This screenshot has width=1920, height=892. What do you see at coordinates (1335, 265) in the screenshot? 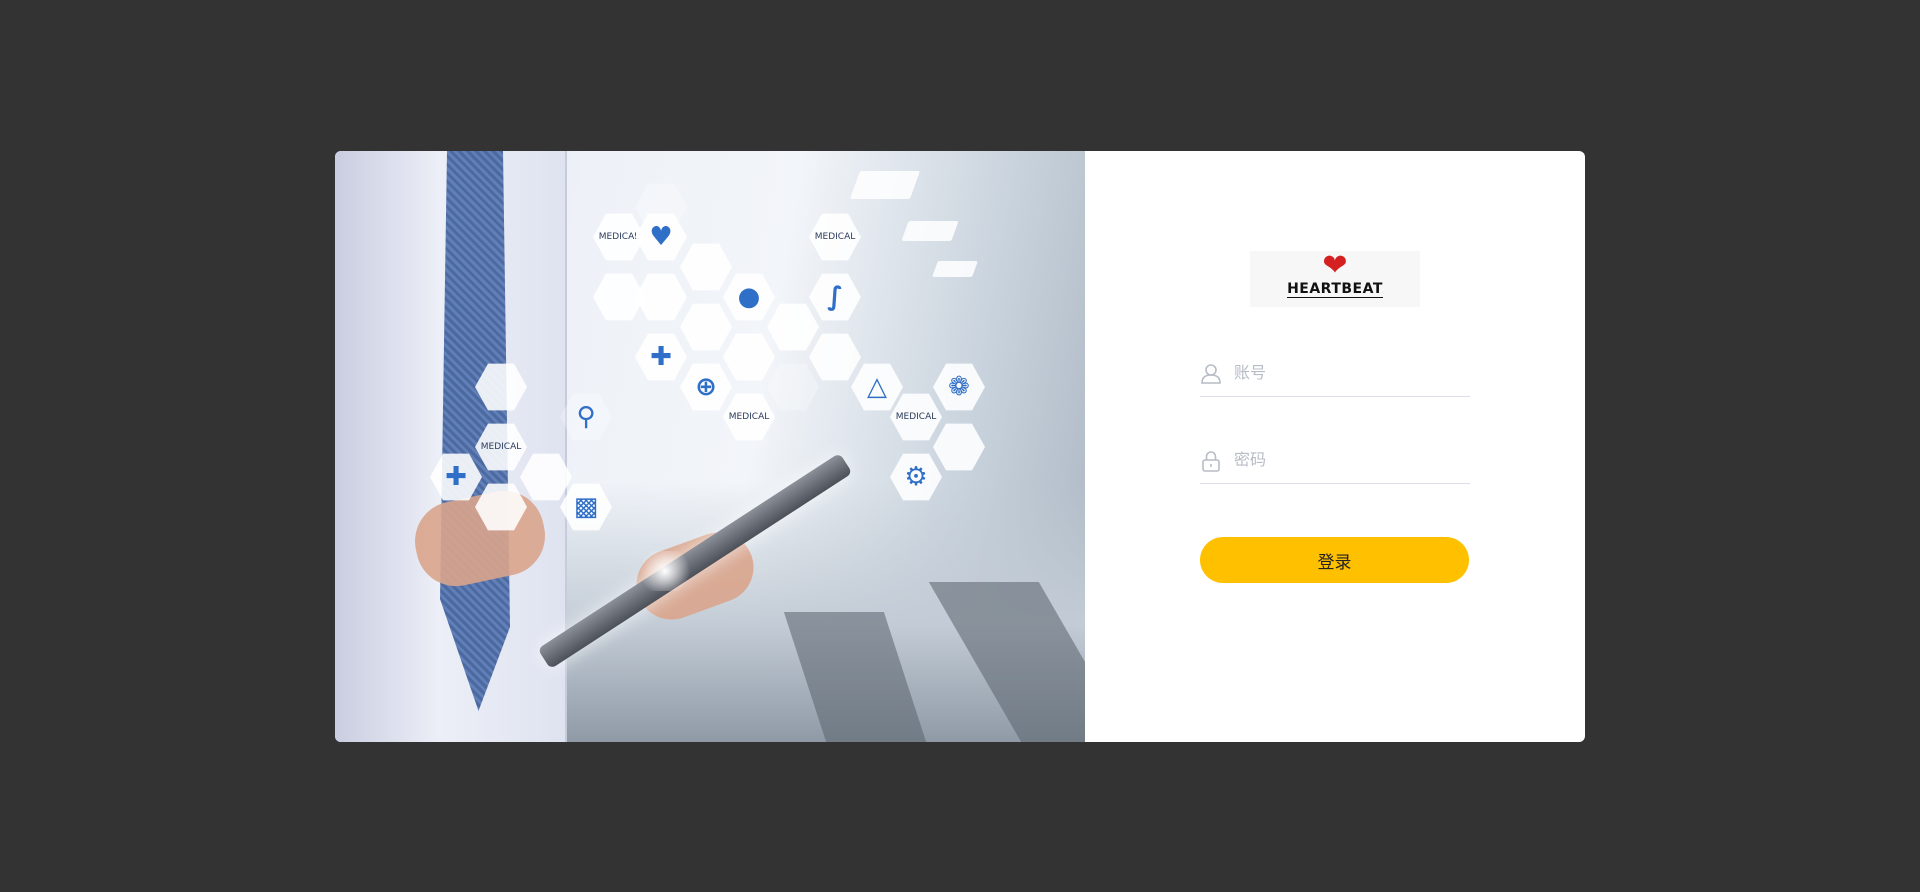
I see `heart-logo-icon: ❤` at bounding box center [1335, 265].